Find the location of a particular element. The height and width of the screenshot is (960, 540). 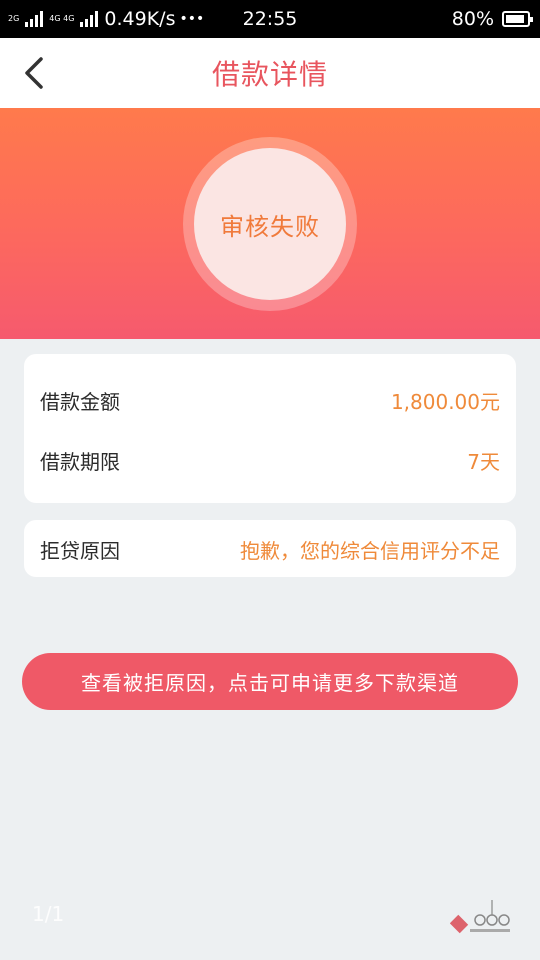

status-bar: 2G 4G 4G 0.49K/s ••• 22:55 80% is located at coordinates (270, 19).